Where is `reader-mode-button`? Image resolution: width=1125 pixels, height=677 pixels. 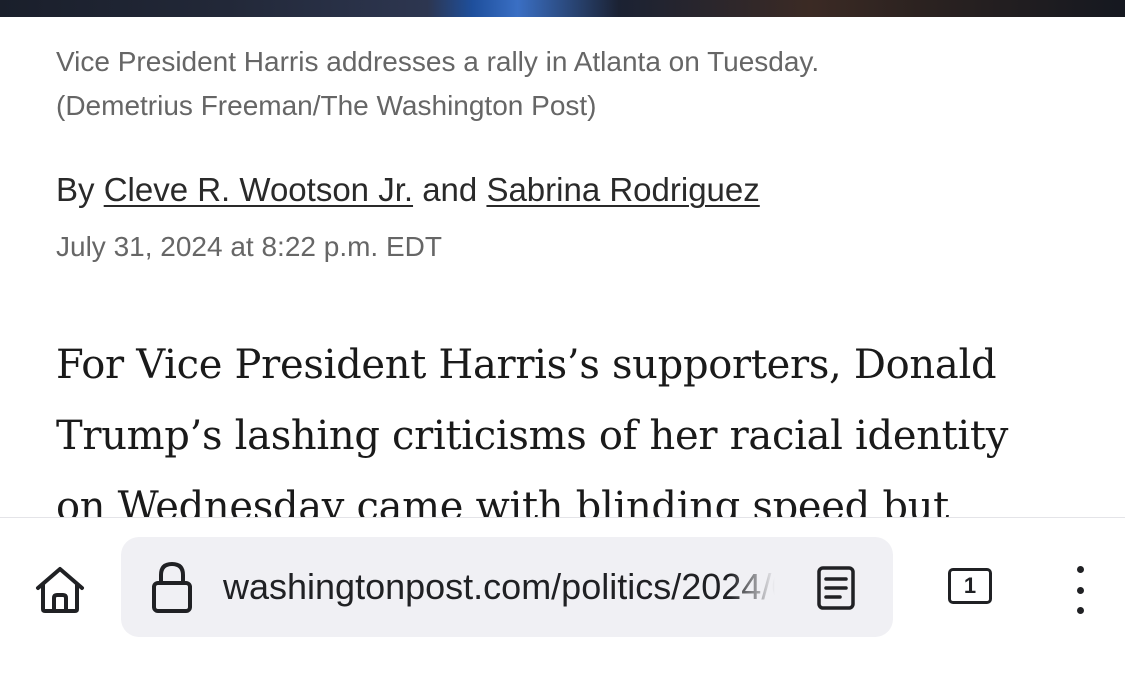 reader-mode-button is located at coordinates (836, 588).